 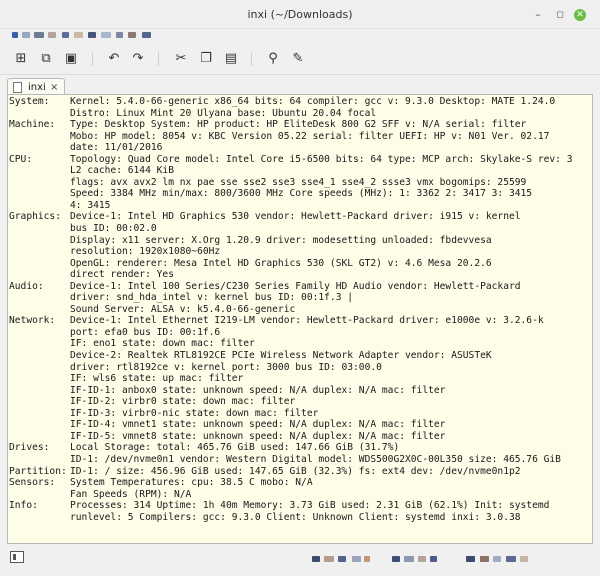 I want to click on section-label: Partition:, so click(x=38, y=471).